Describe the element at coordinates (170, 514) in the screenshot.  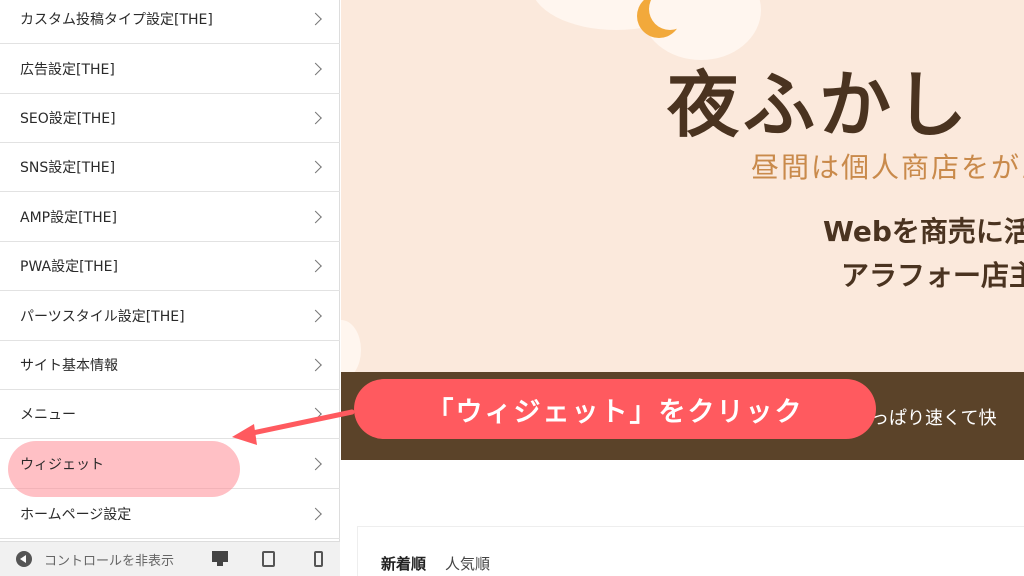
I see `sidebar-item-homepage-settings: ホームページ設定` at that location.